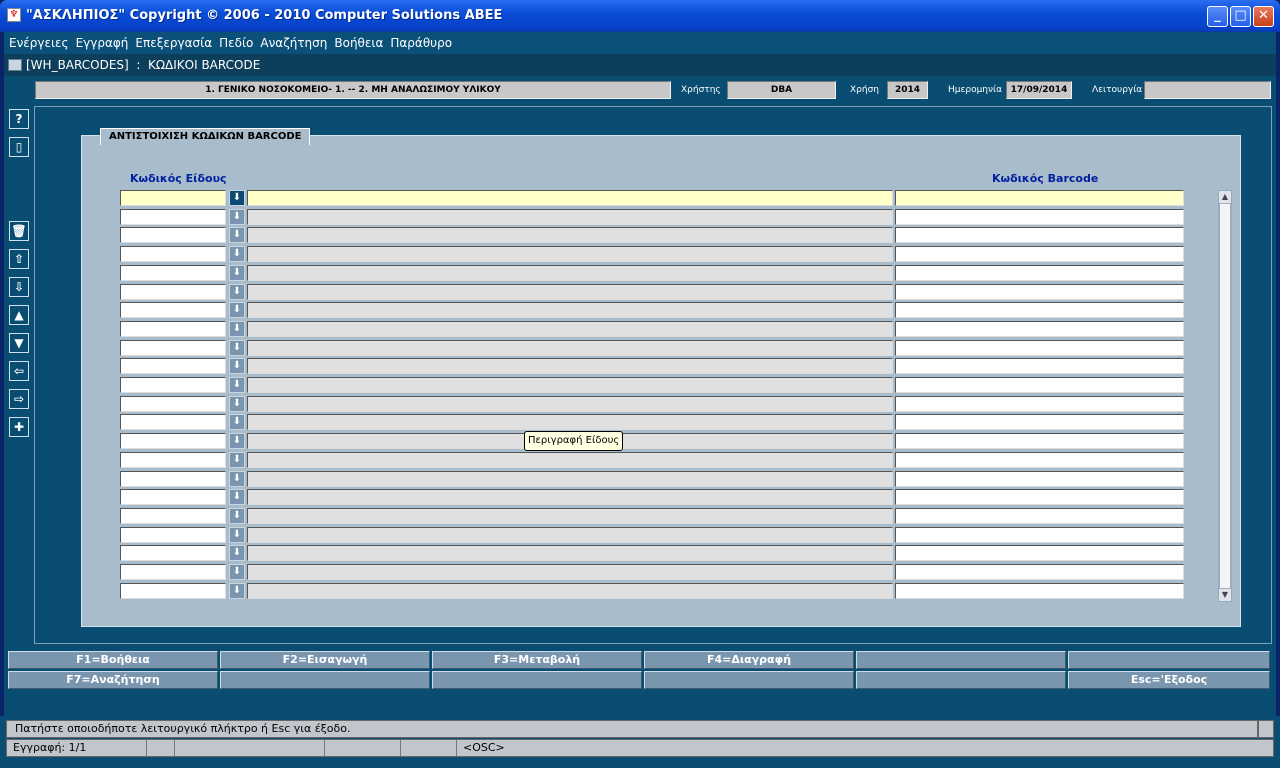 This screenshot has width=1280, height=768. I want to click on esc-exit-button: Esc='Εξοδος, so click(1169, 680).